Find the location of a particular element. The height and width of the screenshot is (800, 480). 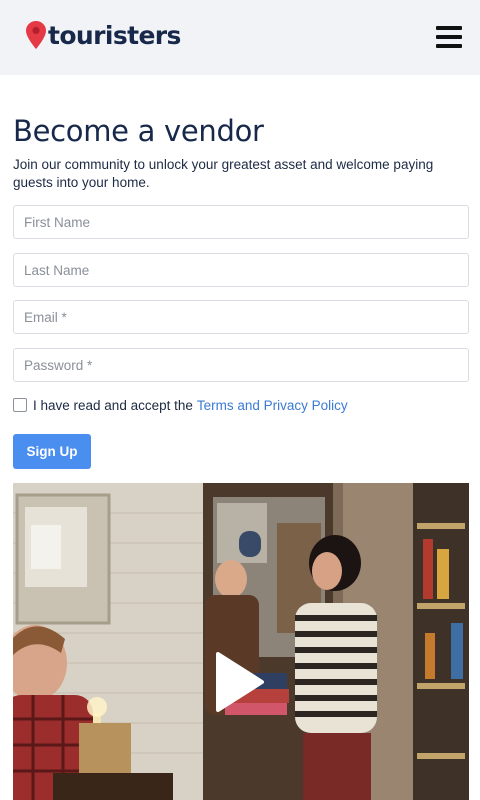

brand-name: touristers is located at coordinates (114, 35).